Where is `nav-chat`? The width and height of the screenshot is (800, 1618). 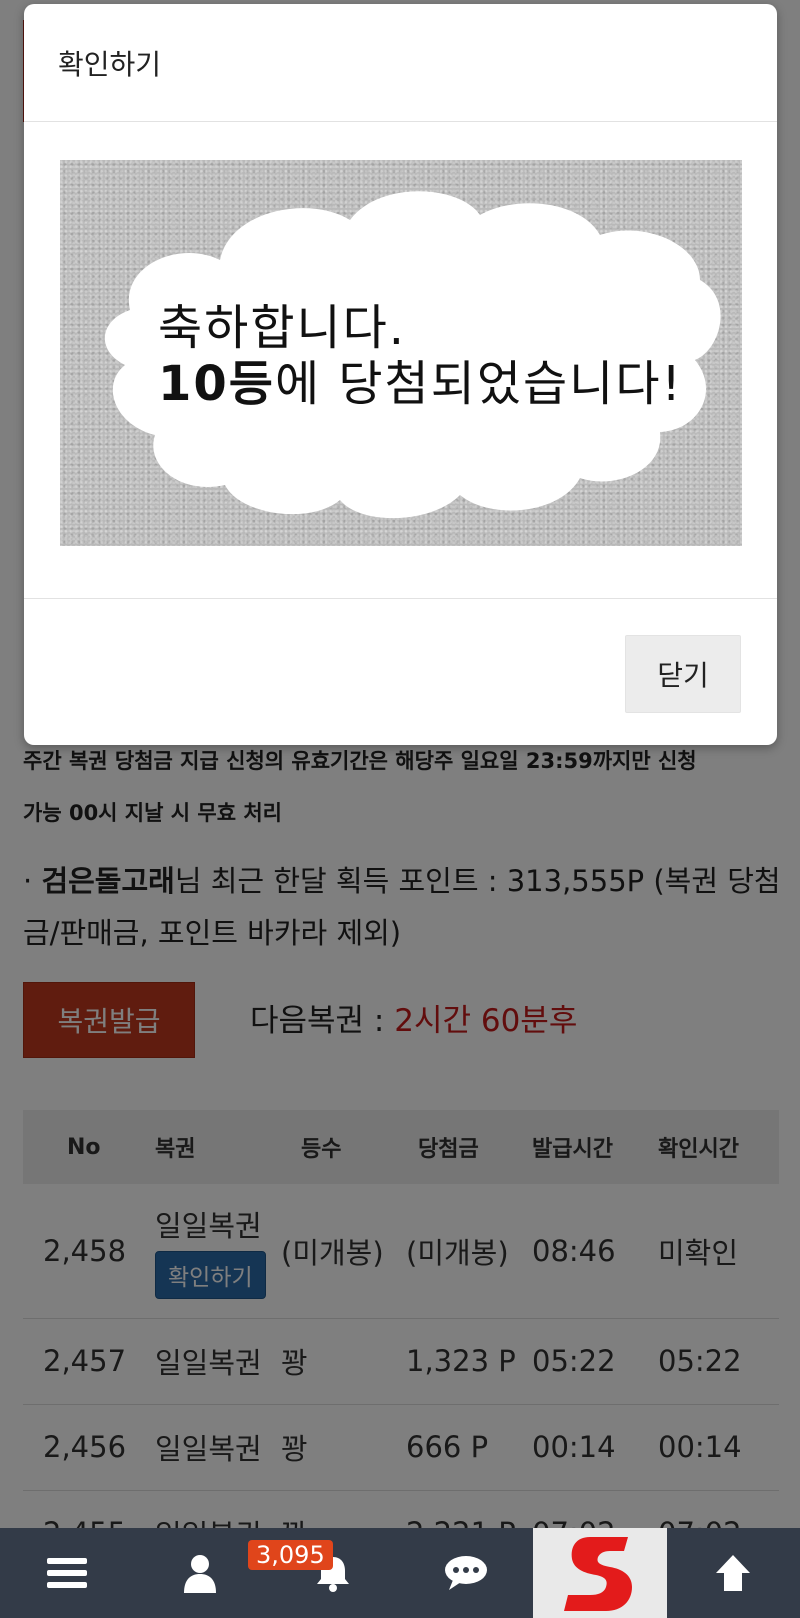 nav-chat is located at coordinates (466, 1573).